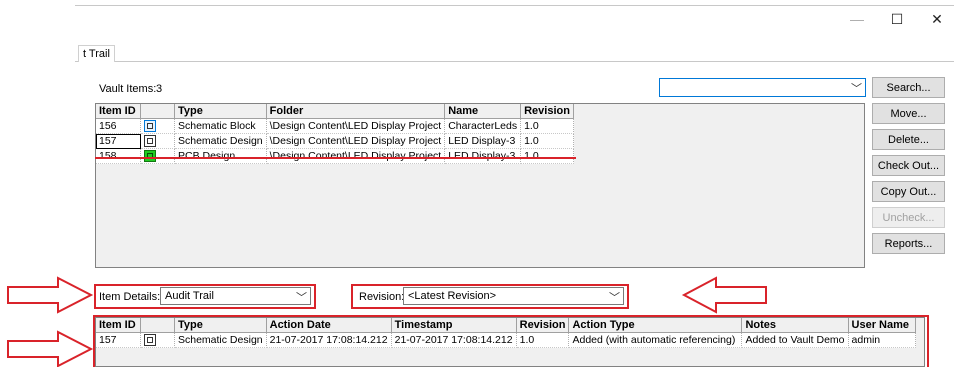  I want to click on cell-name: CharacterLeds, so click(483, 126).